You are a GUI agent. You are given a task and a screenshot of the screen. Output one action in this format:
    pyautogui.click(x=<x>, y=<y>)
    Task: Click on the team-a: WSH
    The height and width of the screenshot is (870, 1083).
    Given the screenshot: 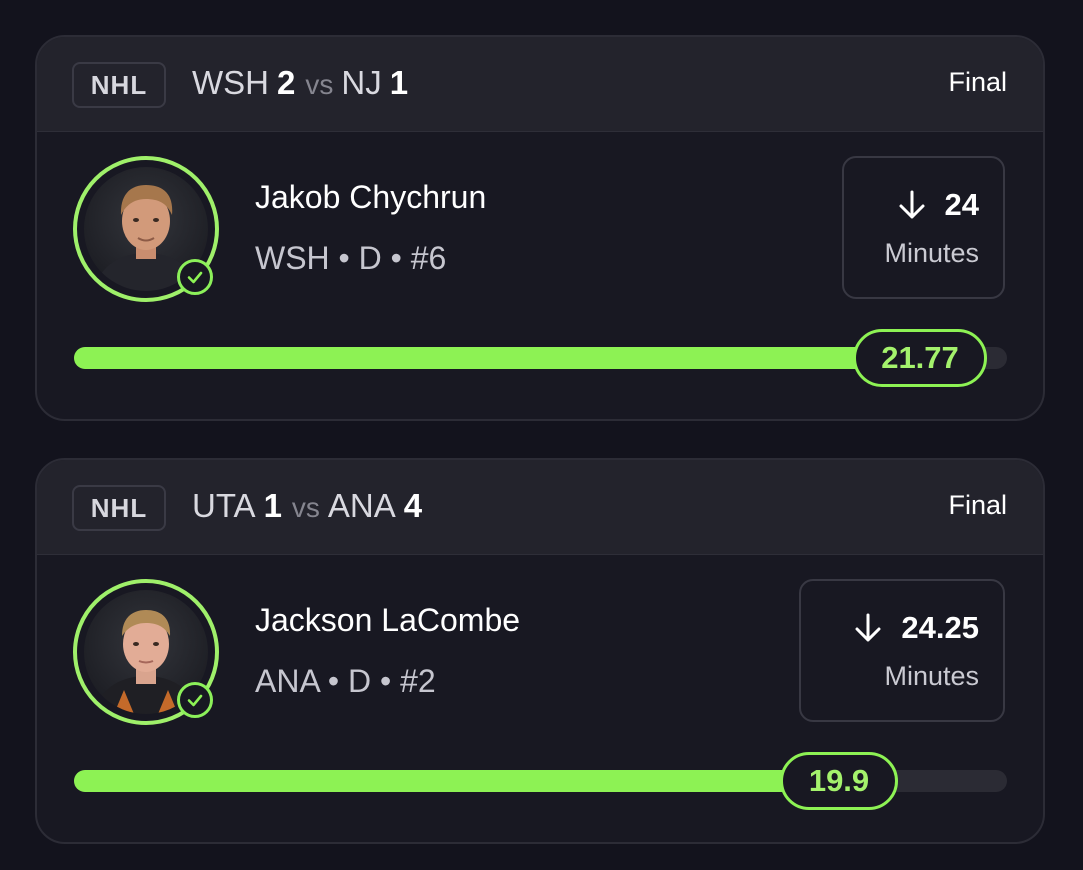 What is the action you would take?
    pyautogui.click(x=230, y=82)
    